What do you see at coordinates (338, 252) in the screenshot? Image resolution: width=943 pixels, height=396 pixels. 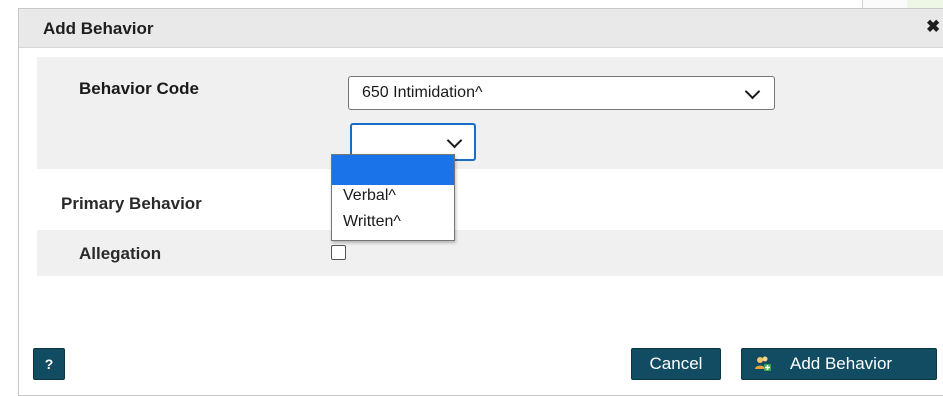 I see `allegation-checkbox` at bounding box center [338, 252].